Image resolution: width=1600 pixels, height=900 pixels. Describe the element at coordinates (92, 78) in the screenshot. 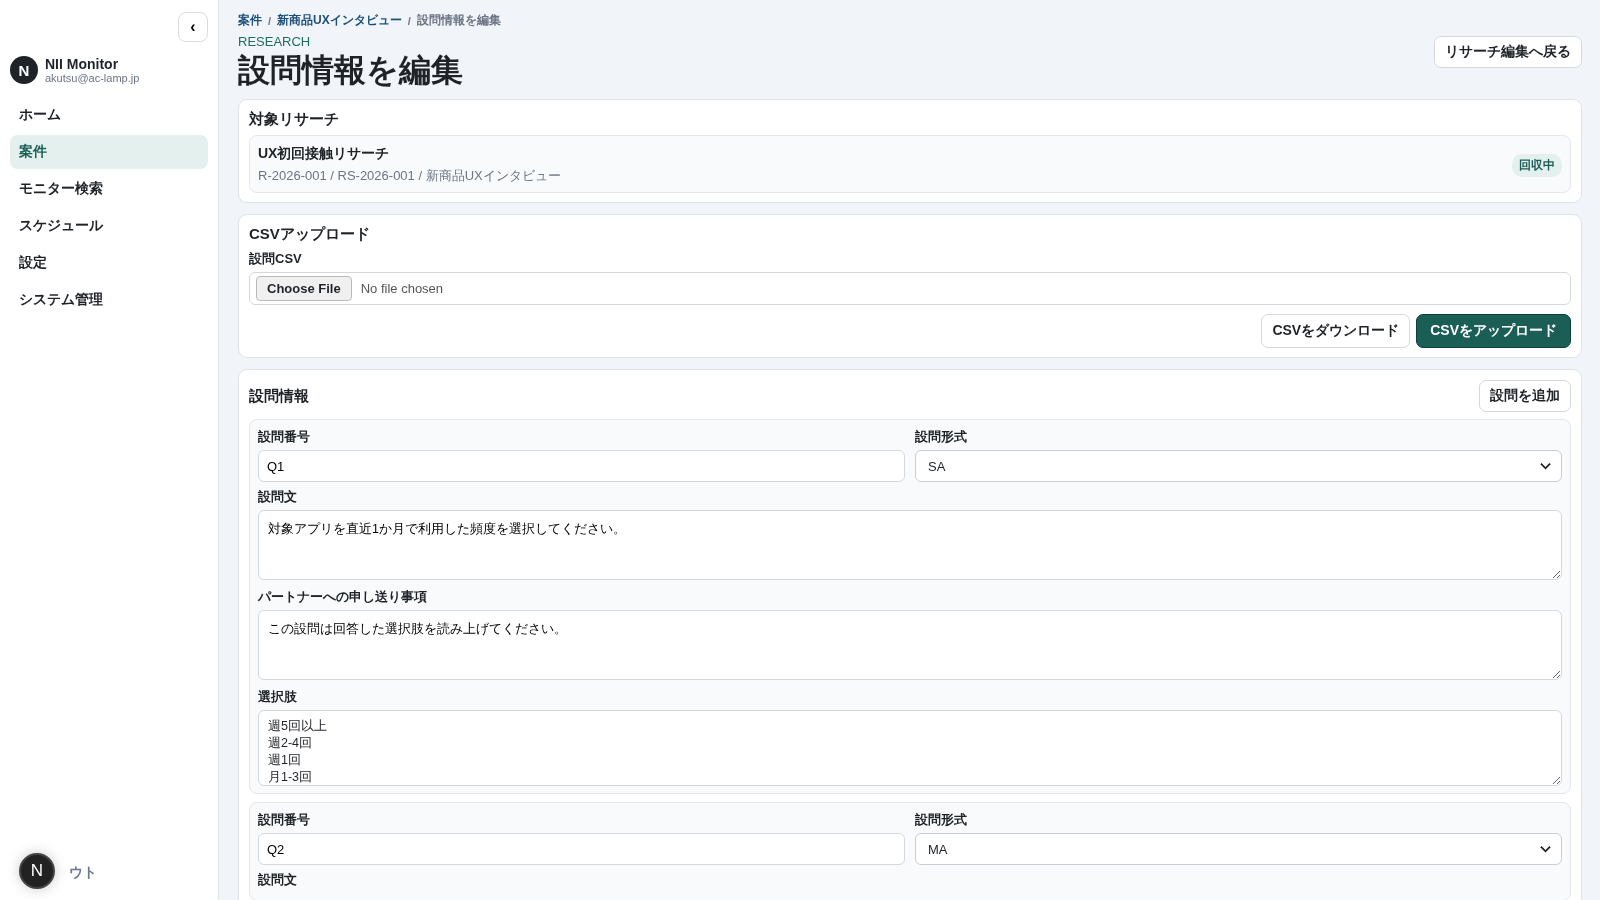

I see `user-email: akutsu@ac-lamp.jp` at that location.